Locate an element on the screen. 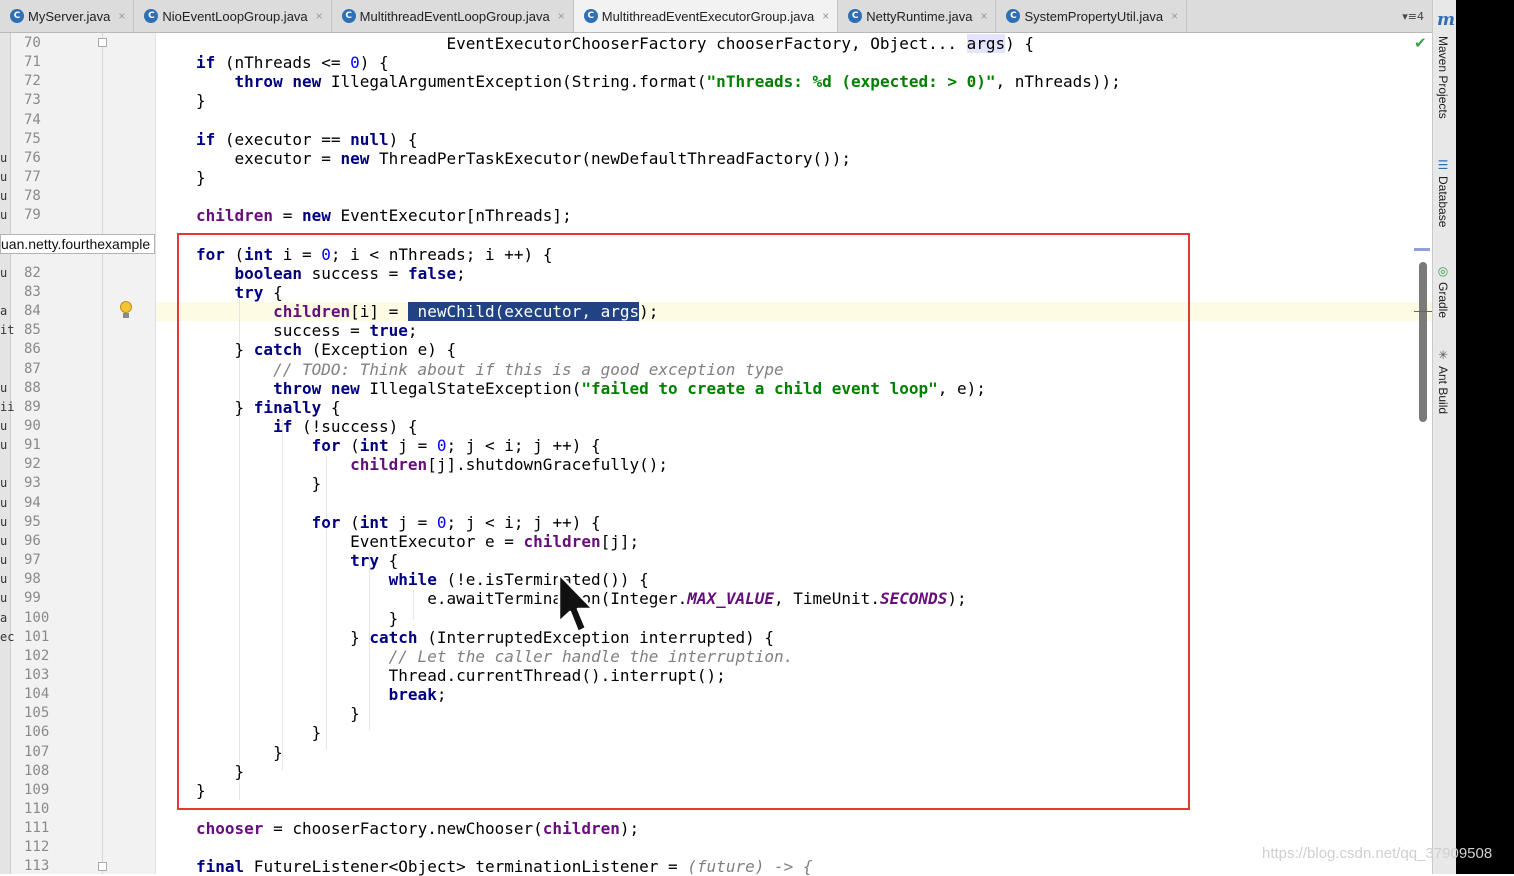 Image resolution: width=1514 pixels, height=876 pixels. line-number: 103 is located at coordinates (37, 674).